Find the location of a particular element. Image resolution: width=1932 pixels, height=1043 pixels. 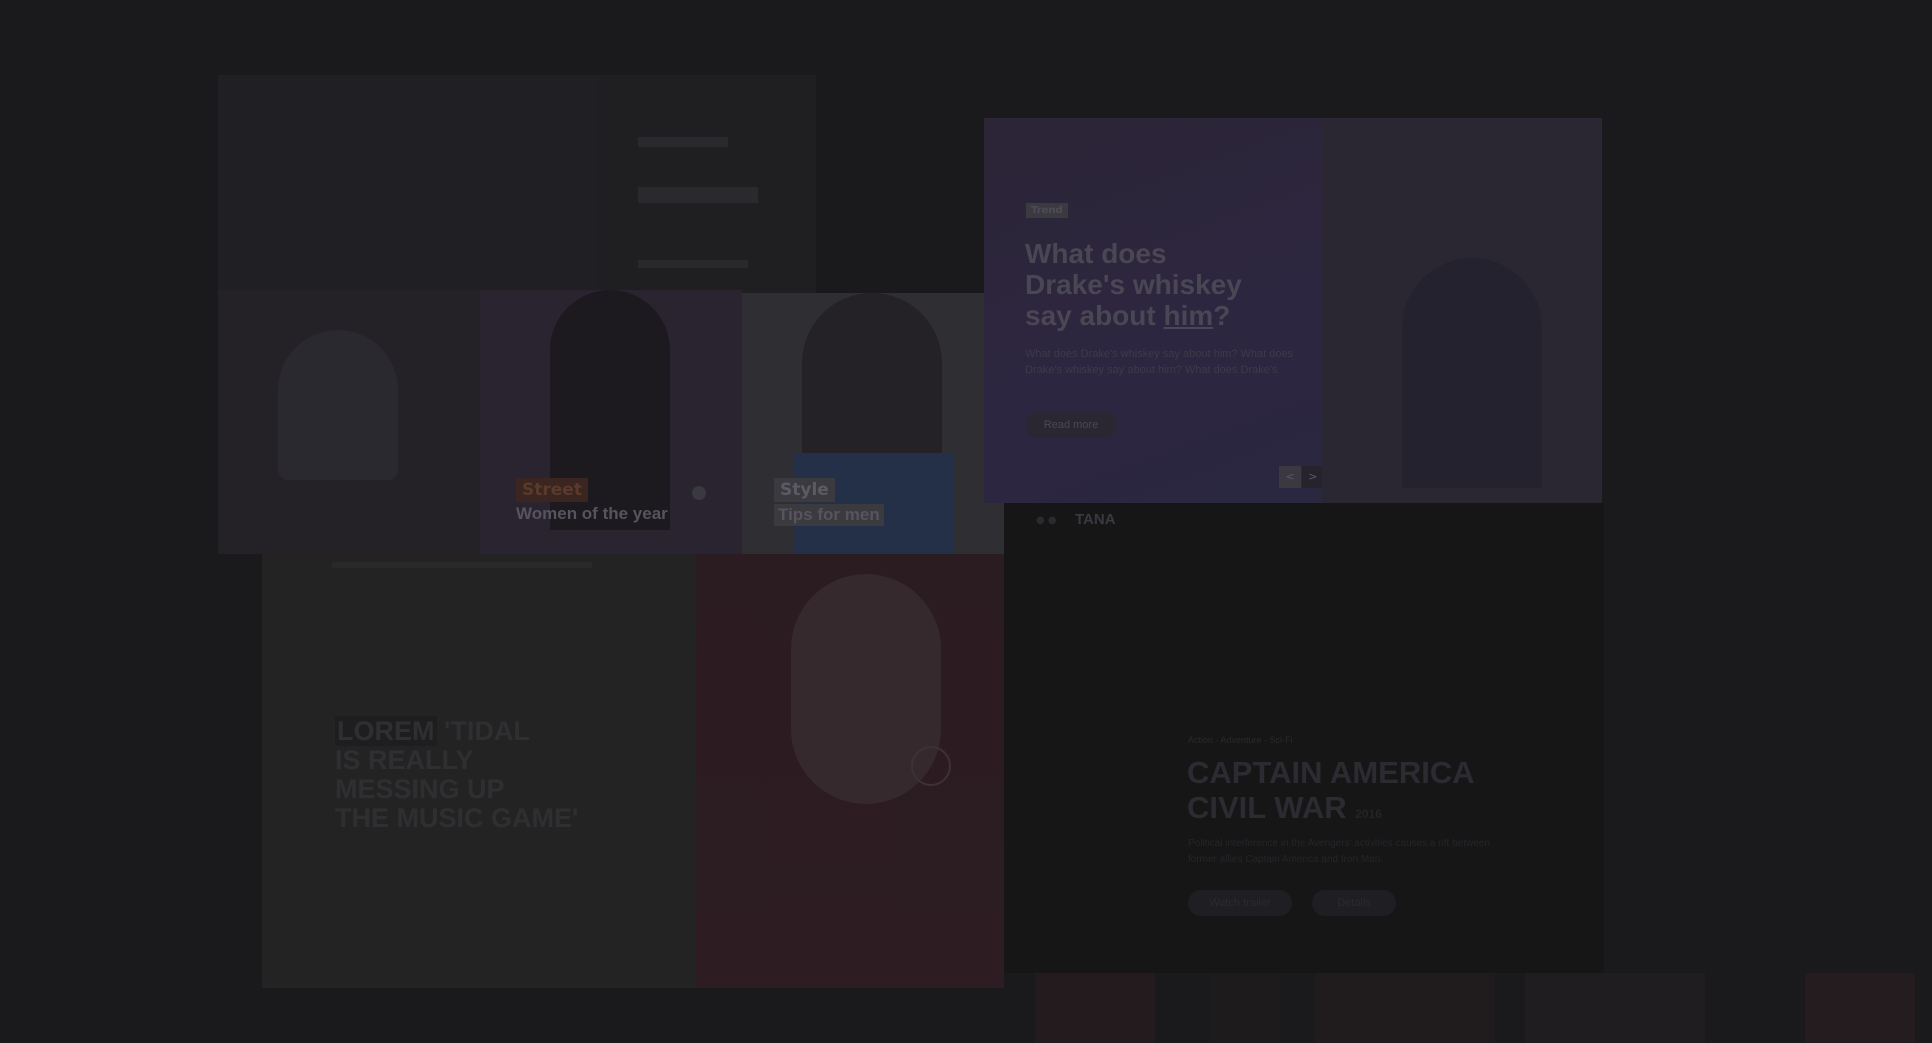

slider-side-panel is located at coordinates (1462, 310).